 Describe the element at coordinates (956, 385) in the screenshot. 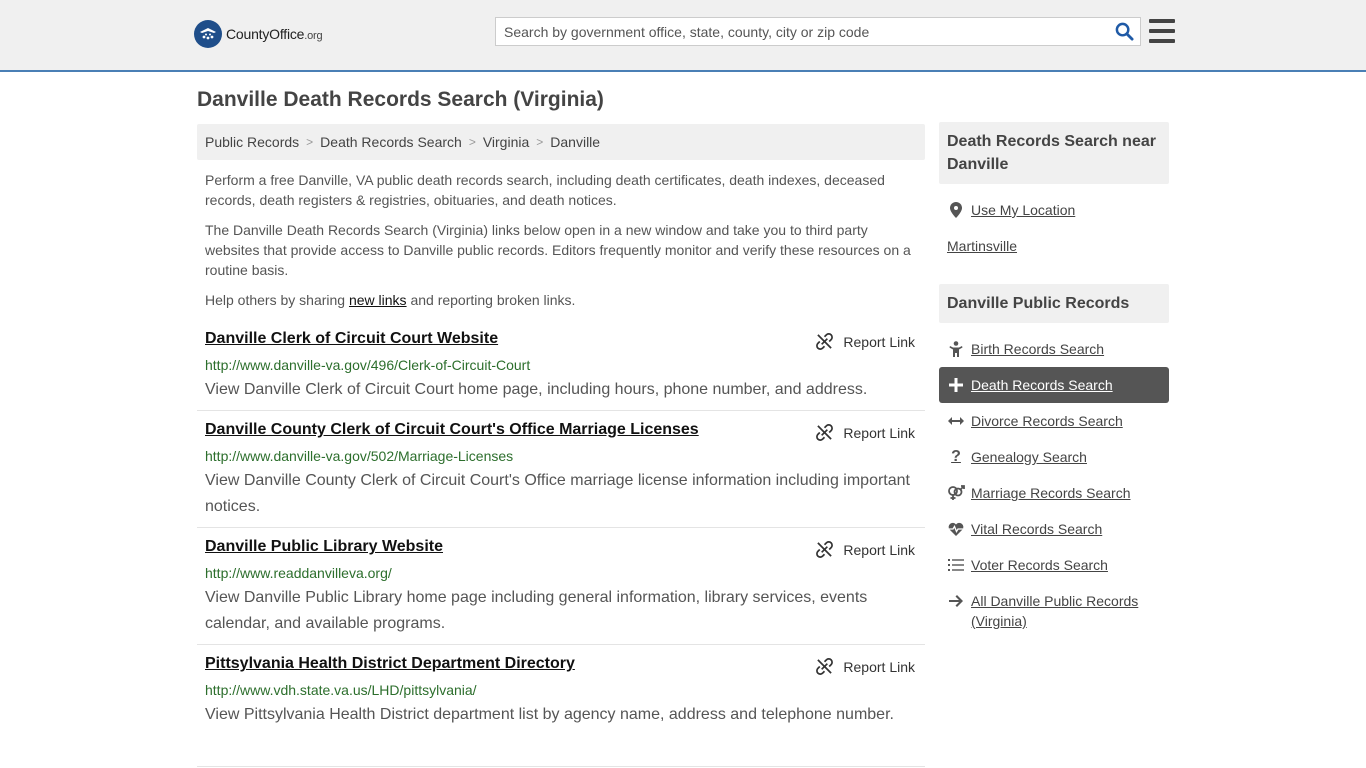

I see `cross-icon` at that location.